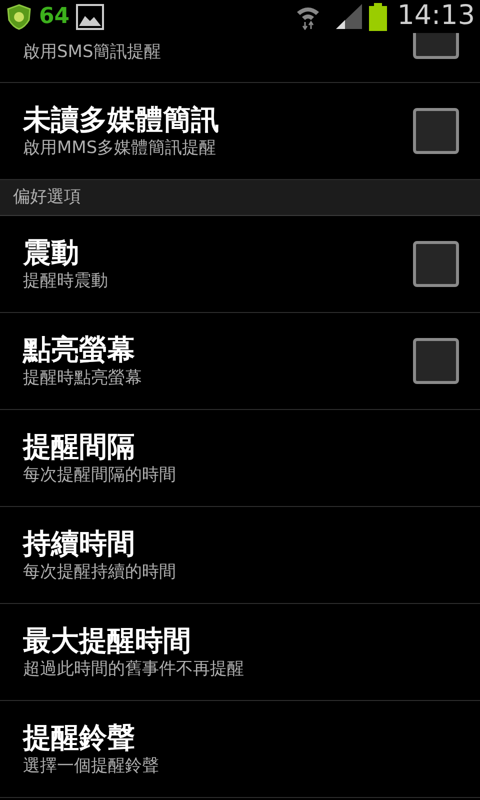  What do you see at coordinates (133, 669) in the screenshot?
I see `item-subtitle: 超過此時間的舊事件不再提醒` at bounding box center [133, 669].